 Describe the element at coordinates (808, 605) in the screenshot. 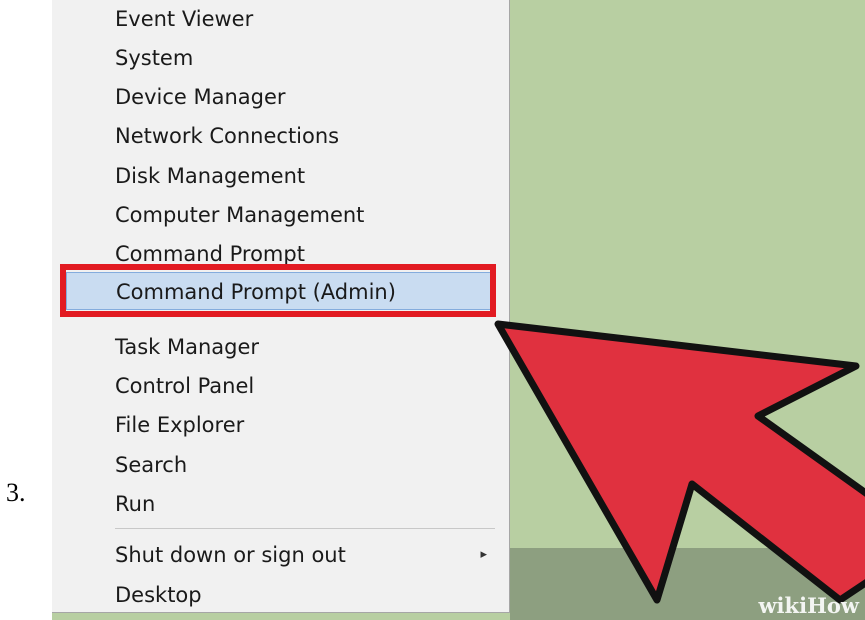

I see `wikihow-watermark: wikiHow` at that location.